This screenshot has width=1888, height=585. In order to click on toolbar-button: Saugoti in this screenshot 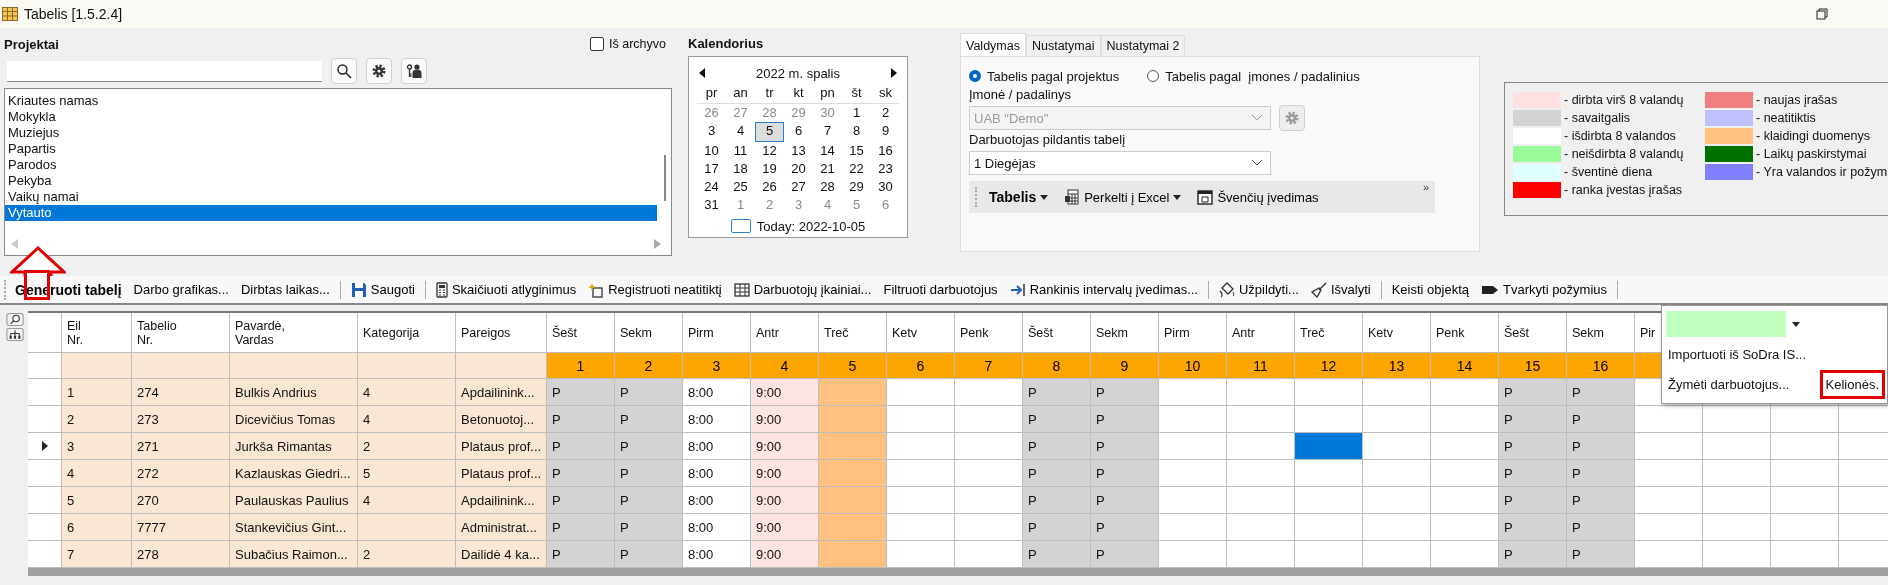, I will do `click(382, 289)`.